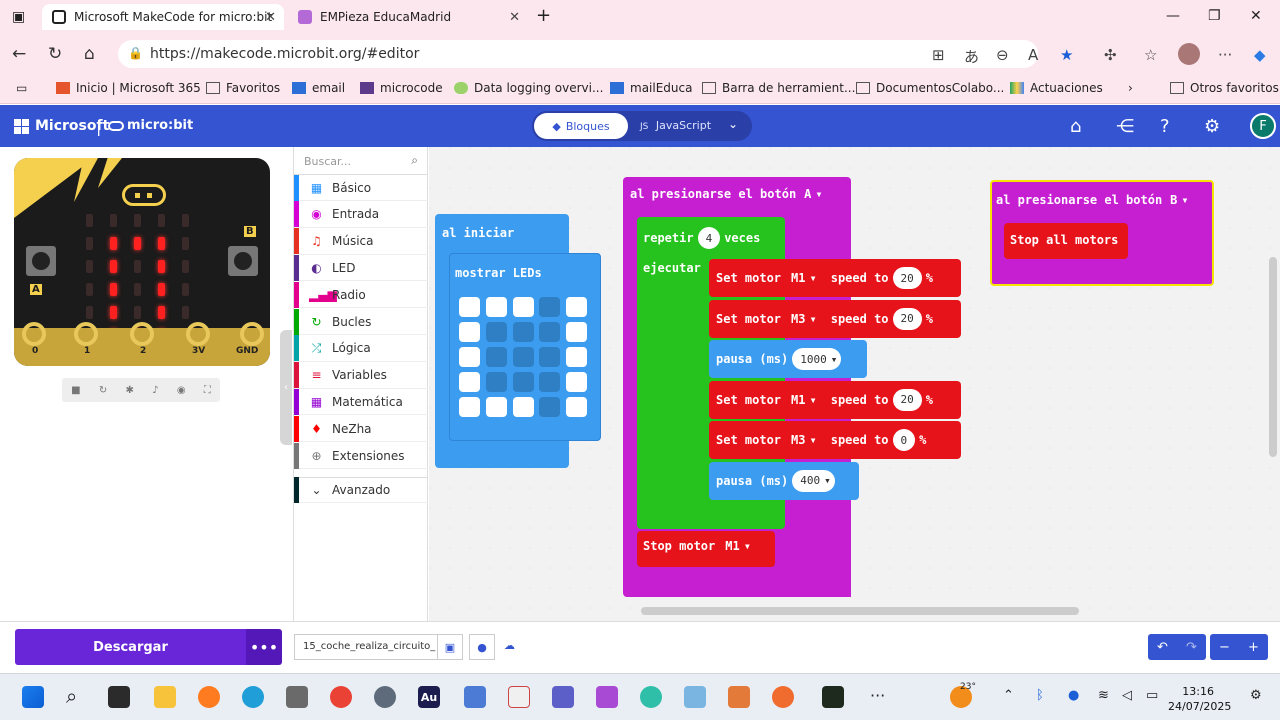  What do you see at coordinates (1260, 55) in the screenshot?
I see `copilot-icon: ◆` at bounding box center [1260, 55].